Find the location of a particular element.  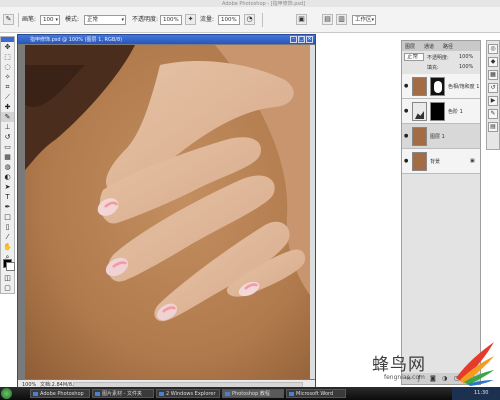

workspace-select: 工作区 ▾ is located at coordinates (364, 20).